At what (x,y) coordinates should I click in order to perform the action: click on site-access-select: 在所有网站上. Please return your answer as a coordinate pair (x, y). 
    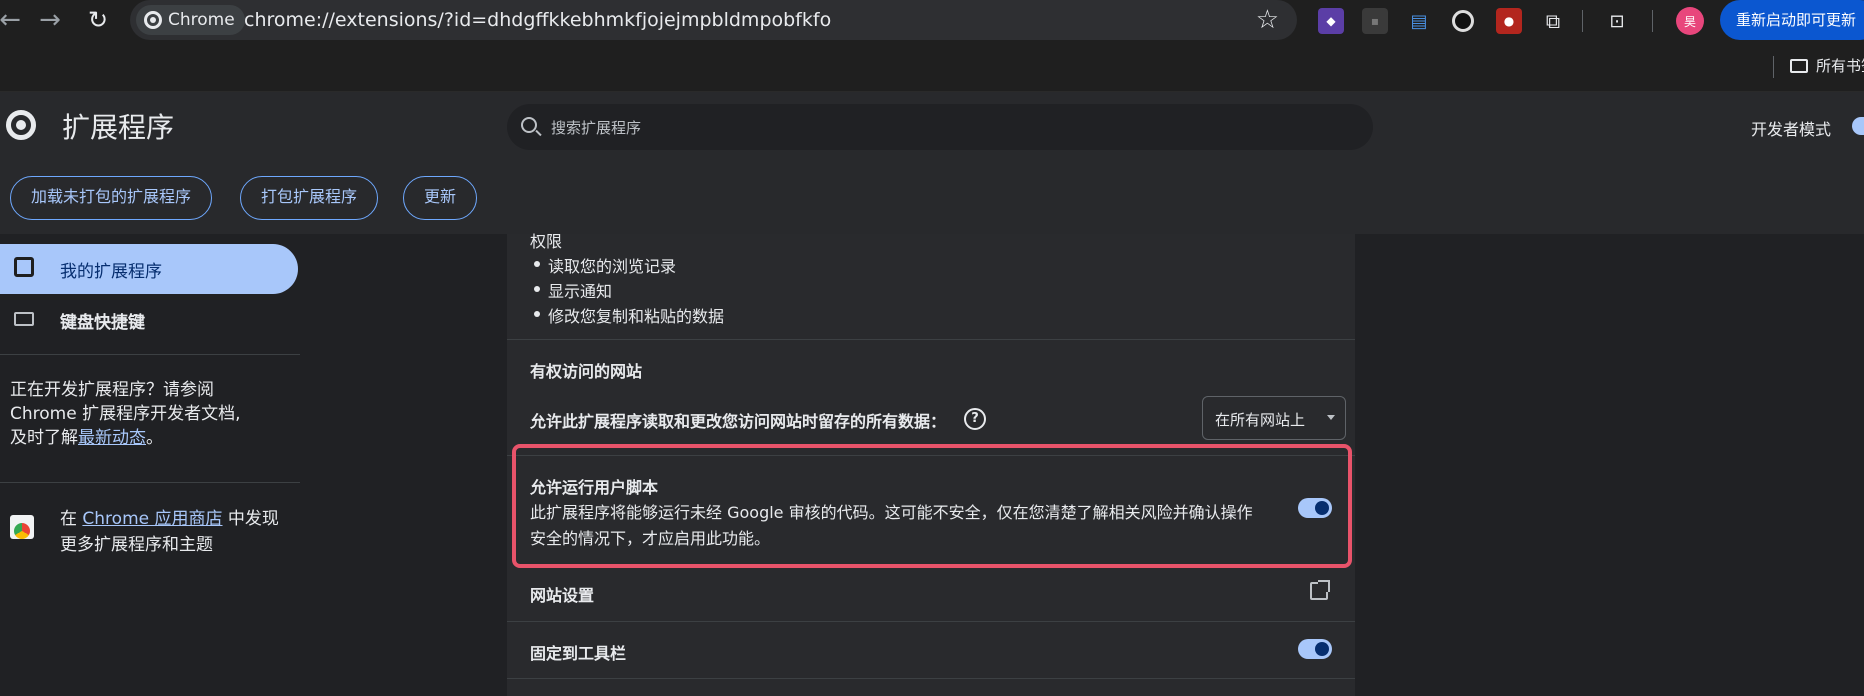
    Looking at the image, I should click on (1274, 418).